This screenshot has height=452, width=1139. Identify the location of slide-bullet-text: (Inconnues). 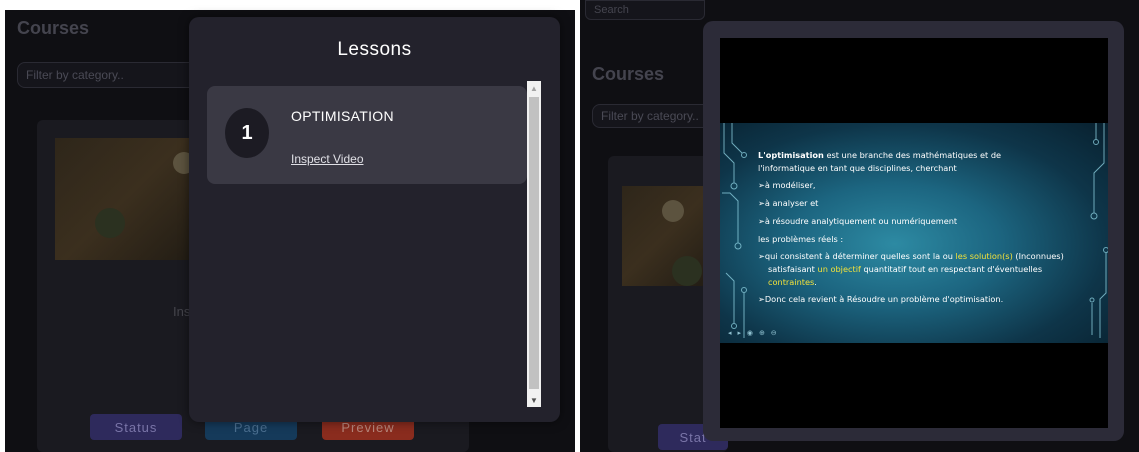
(1038, 256).